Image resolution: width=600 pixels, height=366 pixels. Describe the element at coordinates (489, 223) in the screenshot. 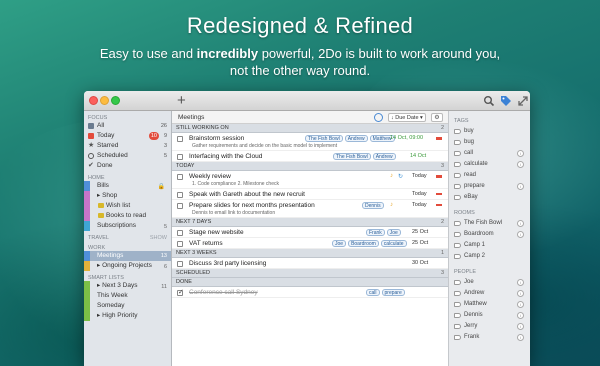

I see `room-item: The Fish Bowl i` at that location.